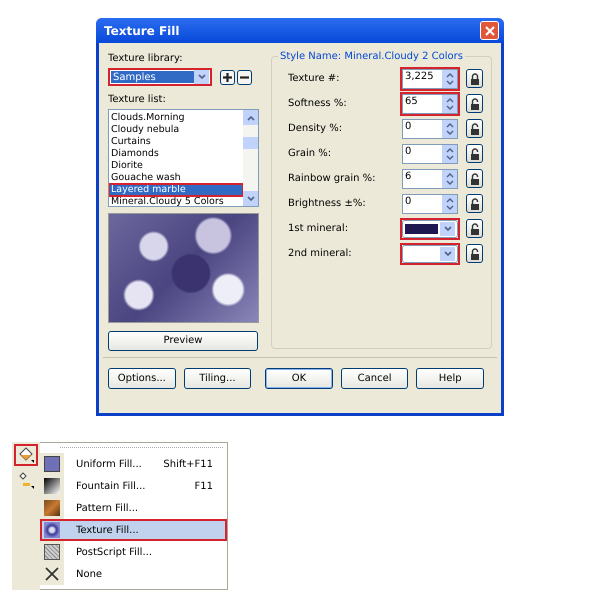  Describe the element at coordinates (176, 118) in the screenshot. I see `texture-list-item: Clouds.Morning` at that location.